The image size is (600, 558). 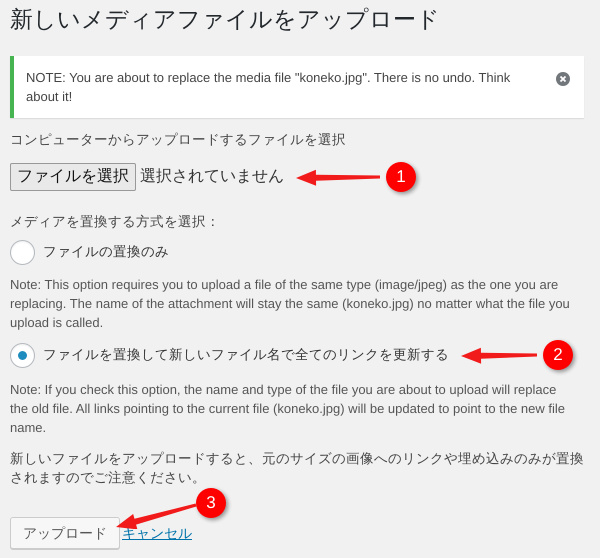 What do you see at coordinates (157, 533) in the screenshot?
I see `cancel-link: キャンセル` at bounding box center [157, 533].